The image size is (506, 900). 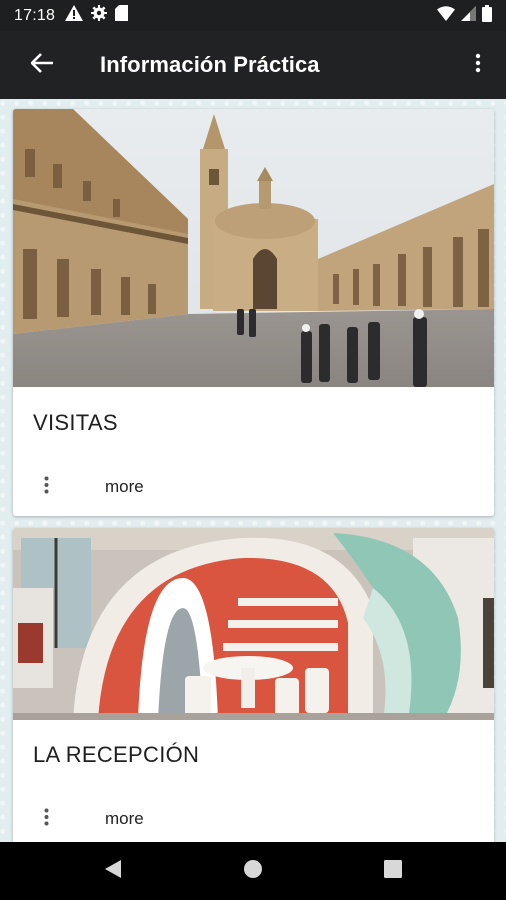 What do you see at coordinates (468, 15) in the screenshot?
I see `signal-icon` at bounding box center [468, 15].